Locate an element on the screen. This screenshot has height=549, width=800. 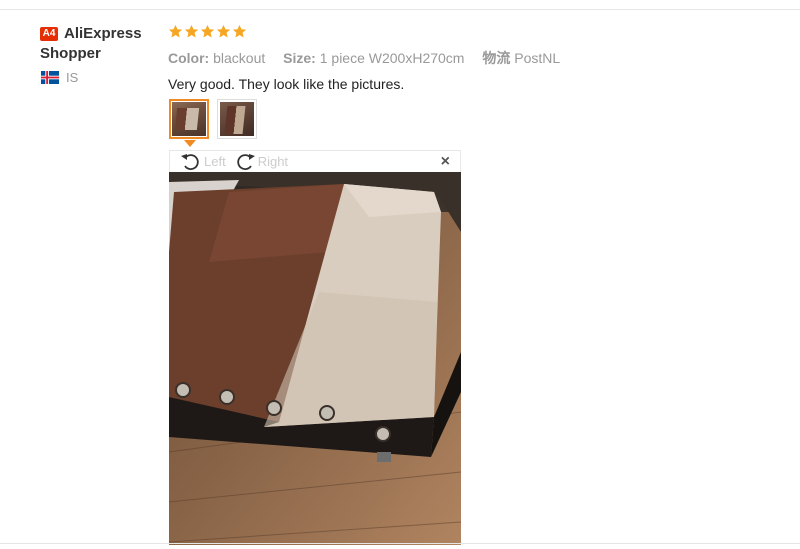
rotate-right-button: Right is located at coordinates (261, 162).